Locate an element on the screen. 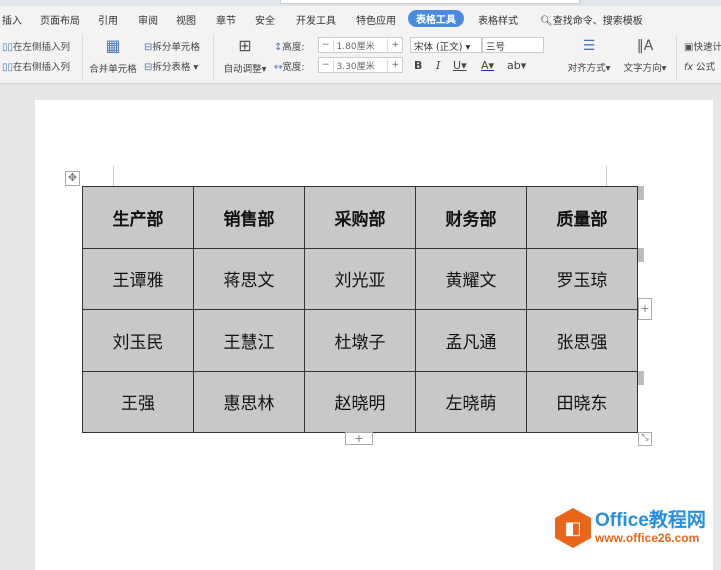  search-icon: 🔍︎ is located at coordinates (546, 21).